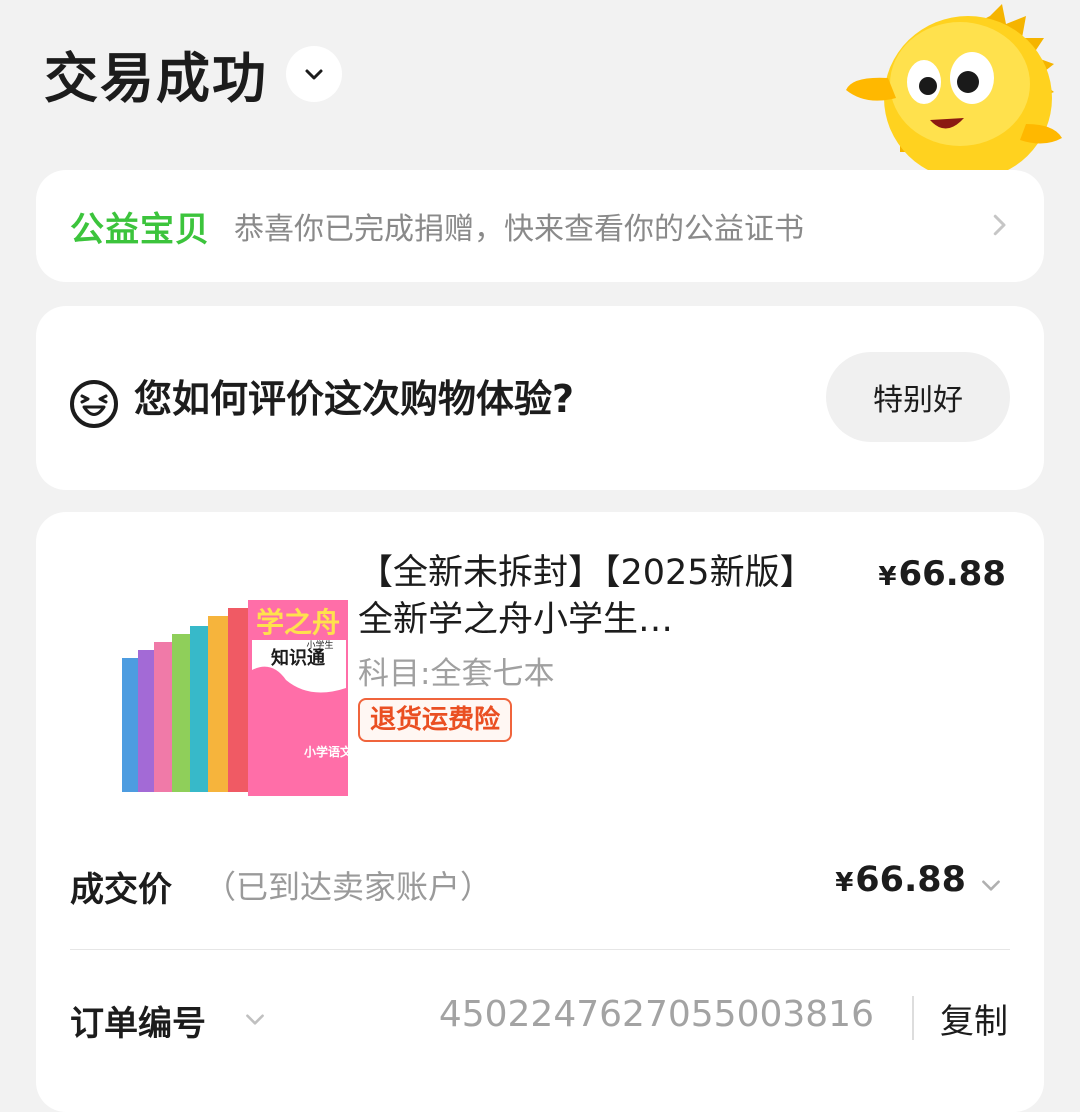  Describe the element at coordinates (974, 1018) in the screenshot. I see `copy-order-number-button: 复制` at that location.